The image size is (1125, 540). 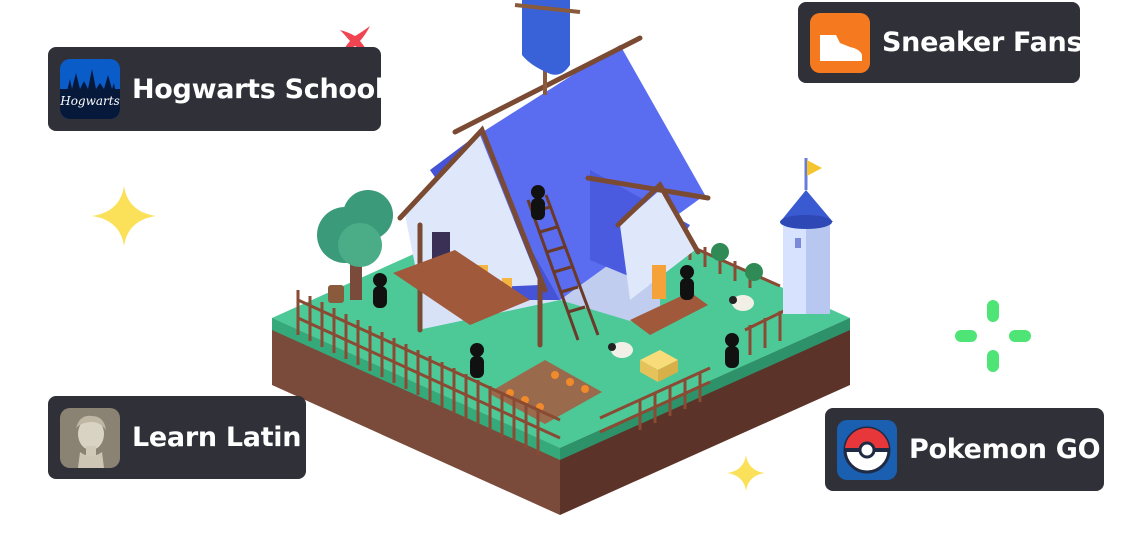 What do you see at coordinates (840, 42) in the screenshot?
I see `sneaker-icon` at bounding box center [840, 42].